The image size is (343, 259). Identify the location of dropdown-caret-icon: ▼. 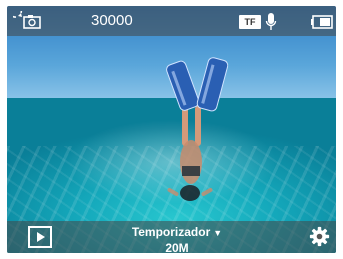
(218, 233).